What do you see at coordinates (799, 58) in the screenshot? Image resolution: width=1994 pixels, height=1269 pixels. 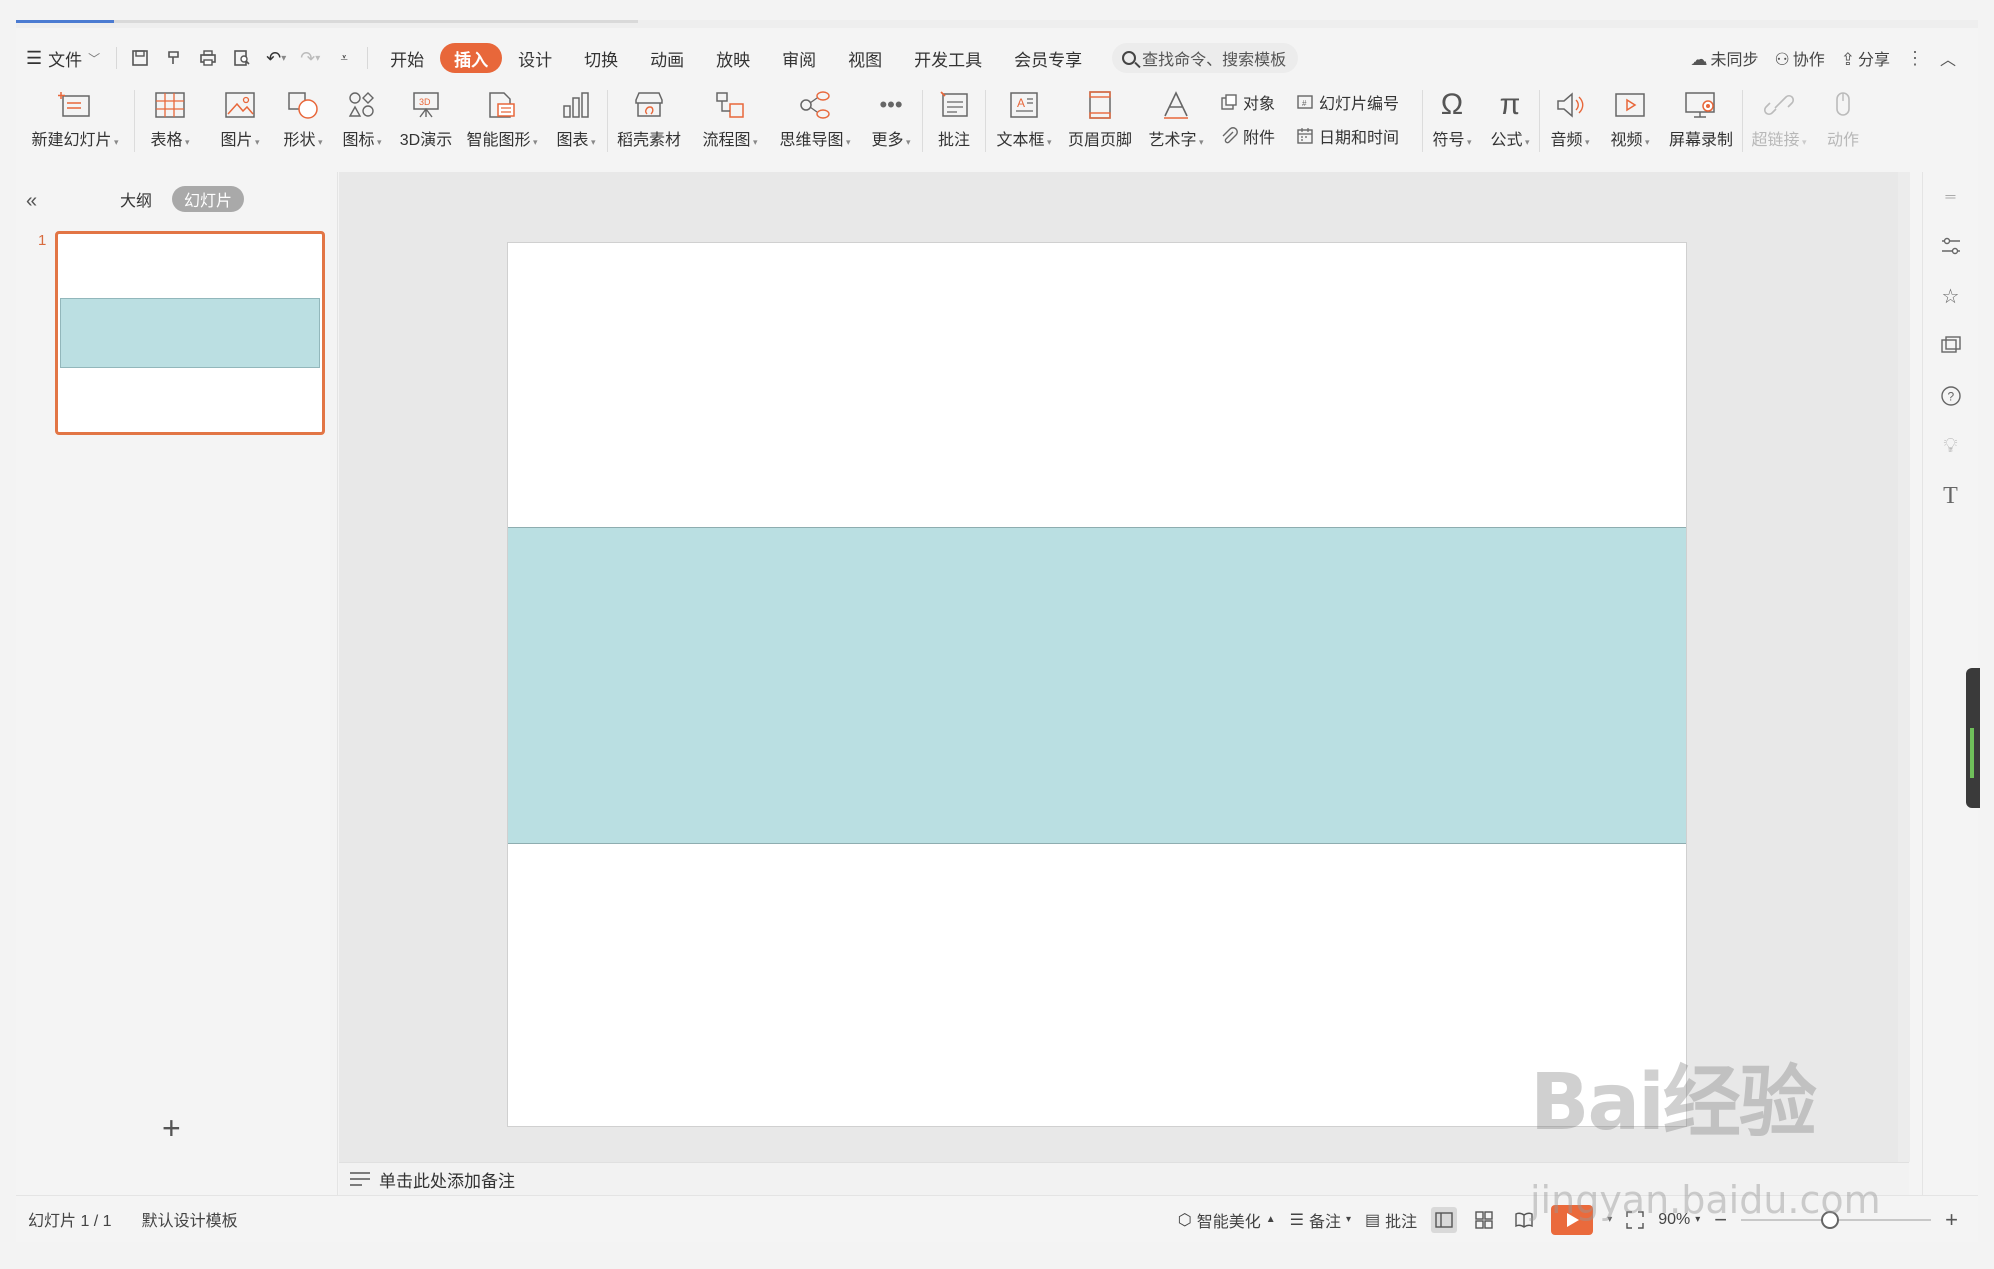 I see `tab-review: 审阅` at bounding box center [799, 58].